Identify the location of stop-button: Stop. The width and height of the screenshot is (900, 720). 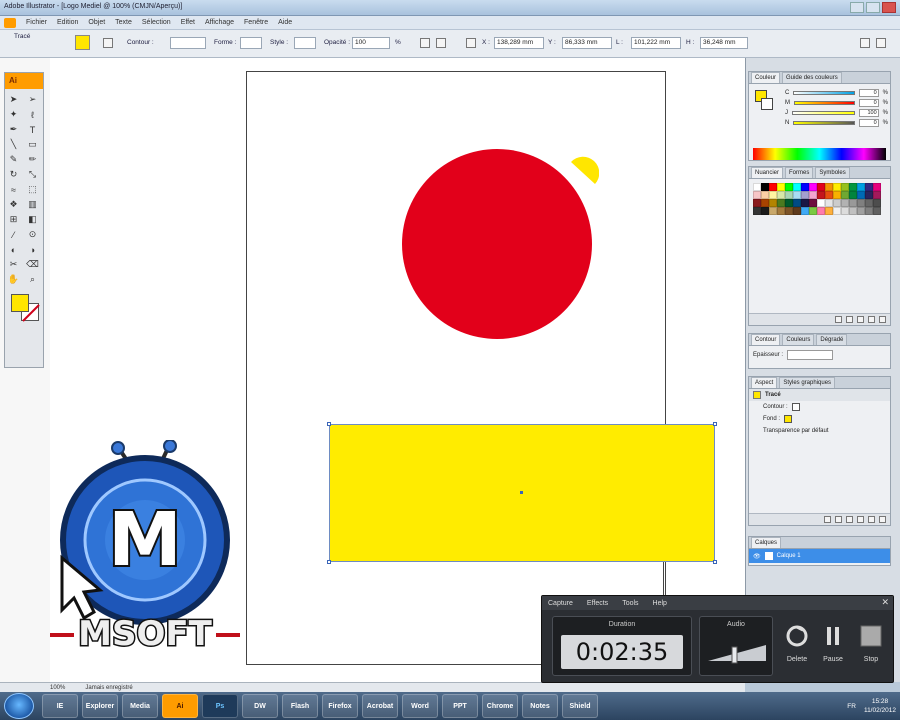
(871, 646).